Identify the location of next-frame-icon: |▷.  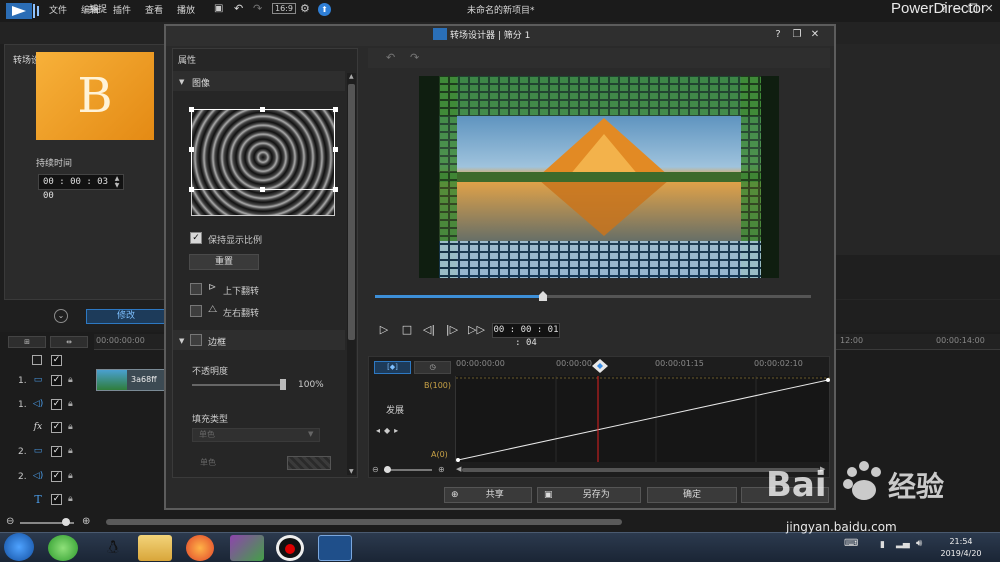
(452, 329).